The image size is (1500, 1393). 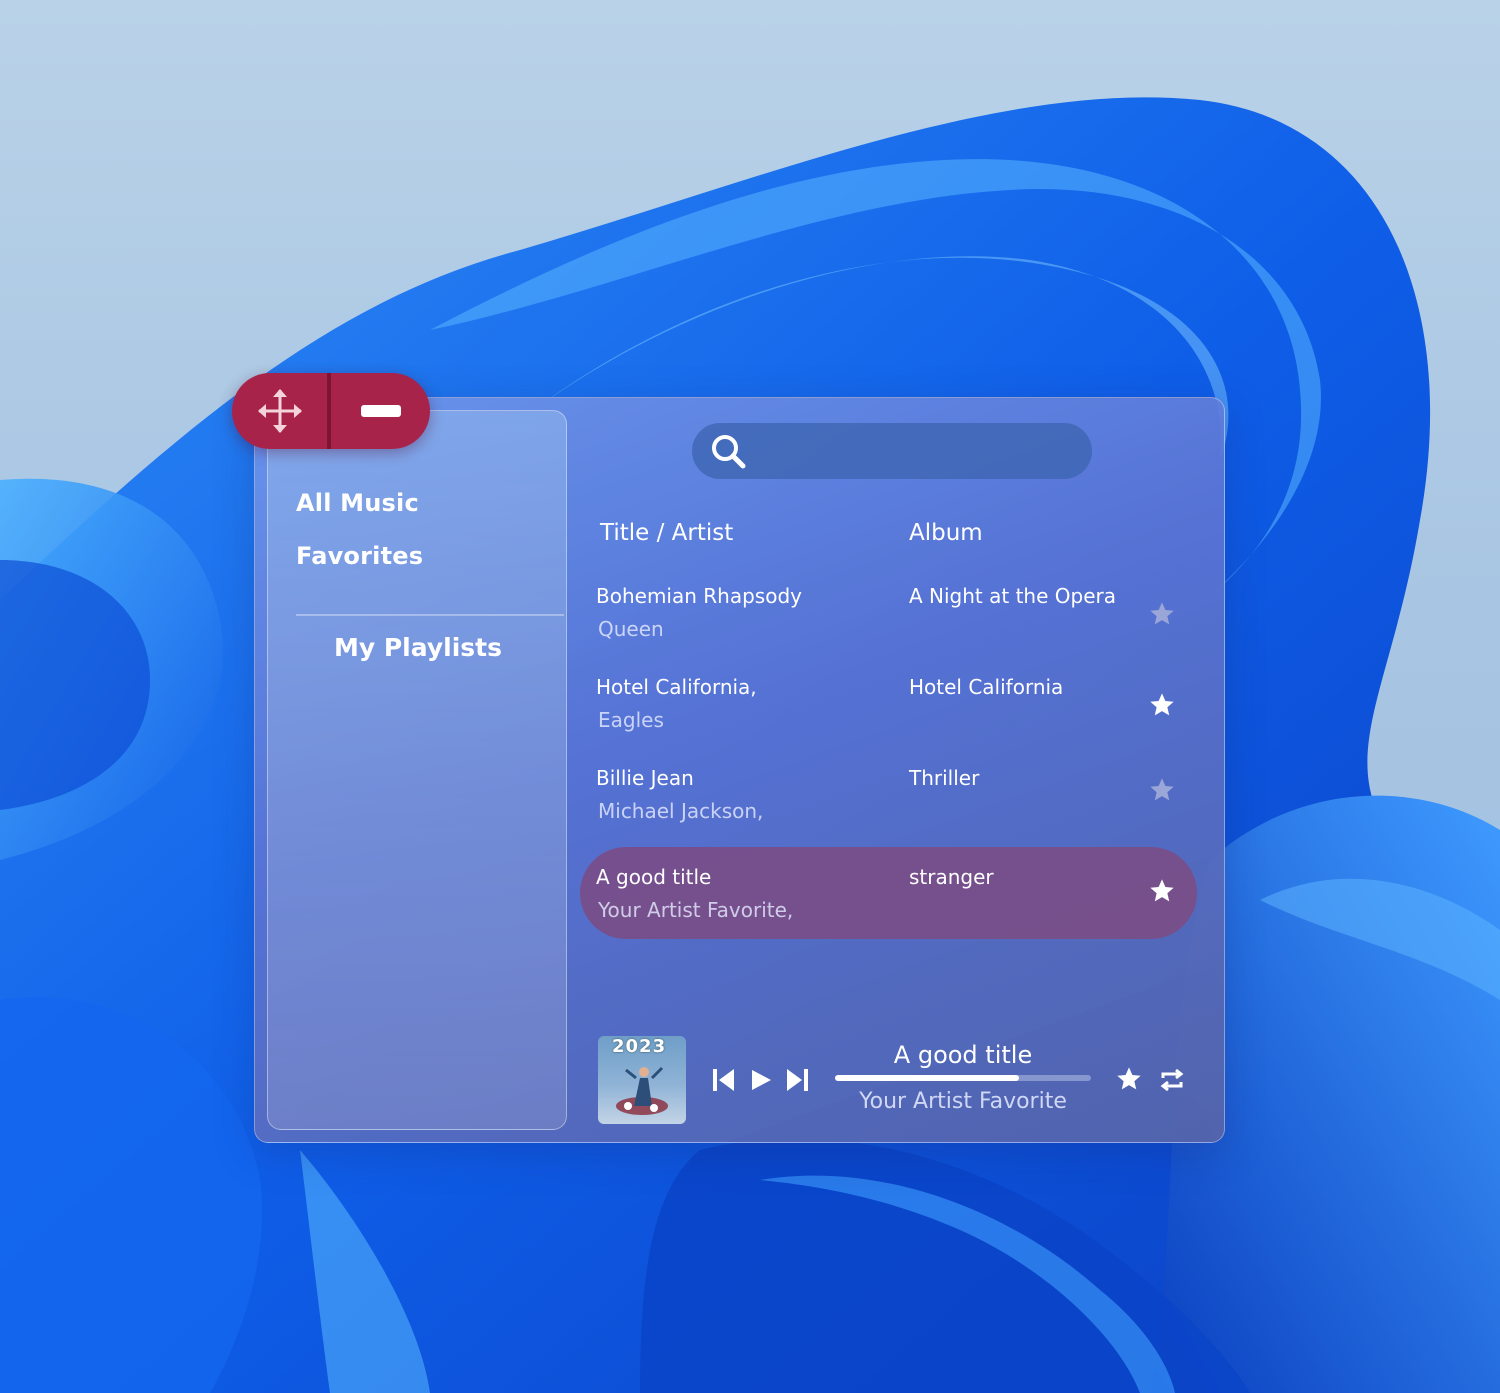 I want to click on favorite-star-icon, so click(x=1129, y=1079).